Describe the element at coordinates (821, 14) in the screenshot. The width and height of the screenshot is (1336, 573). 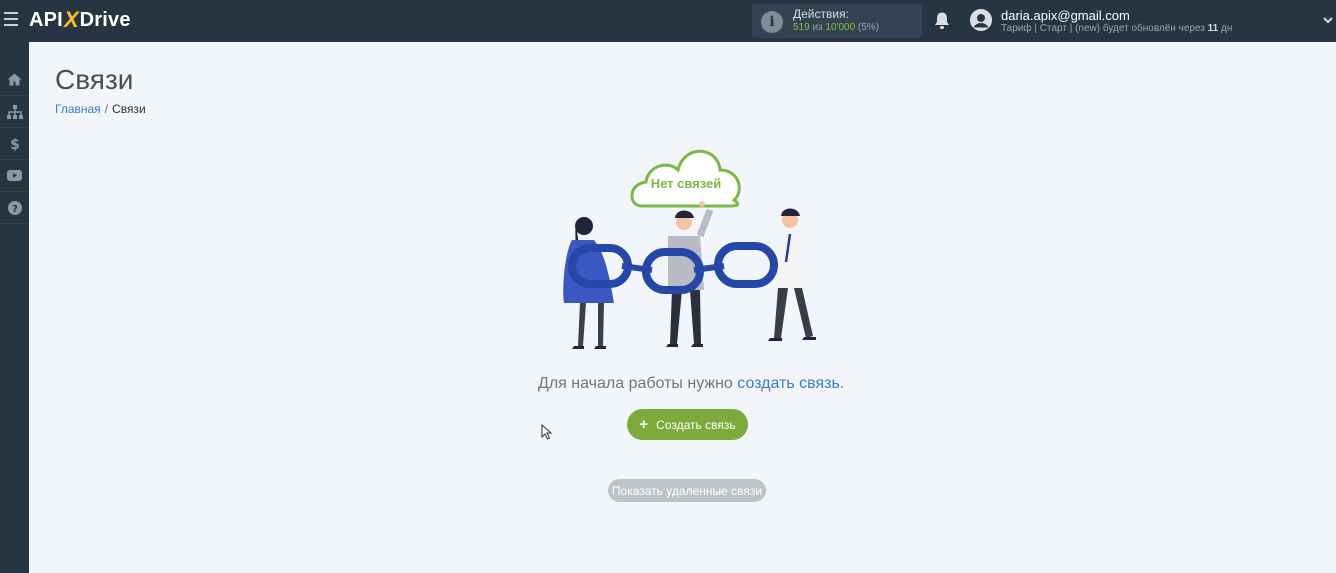
I see `actions-title: Действия:` at that location.